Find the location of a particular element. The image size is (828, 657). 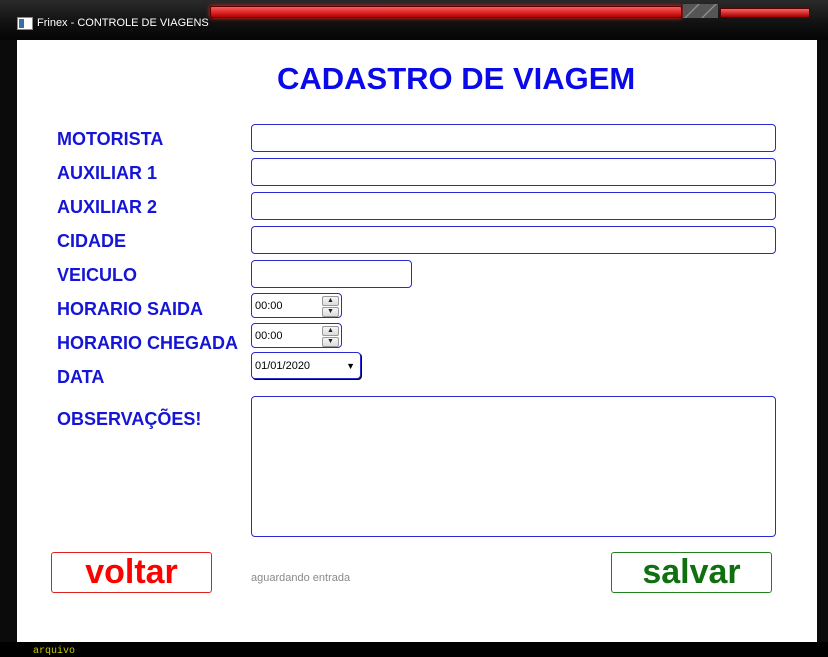

cidade-label: CIDADE is located at coordinates (92, 241).